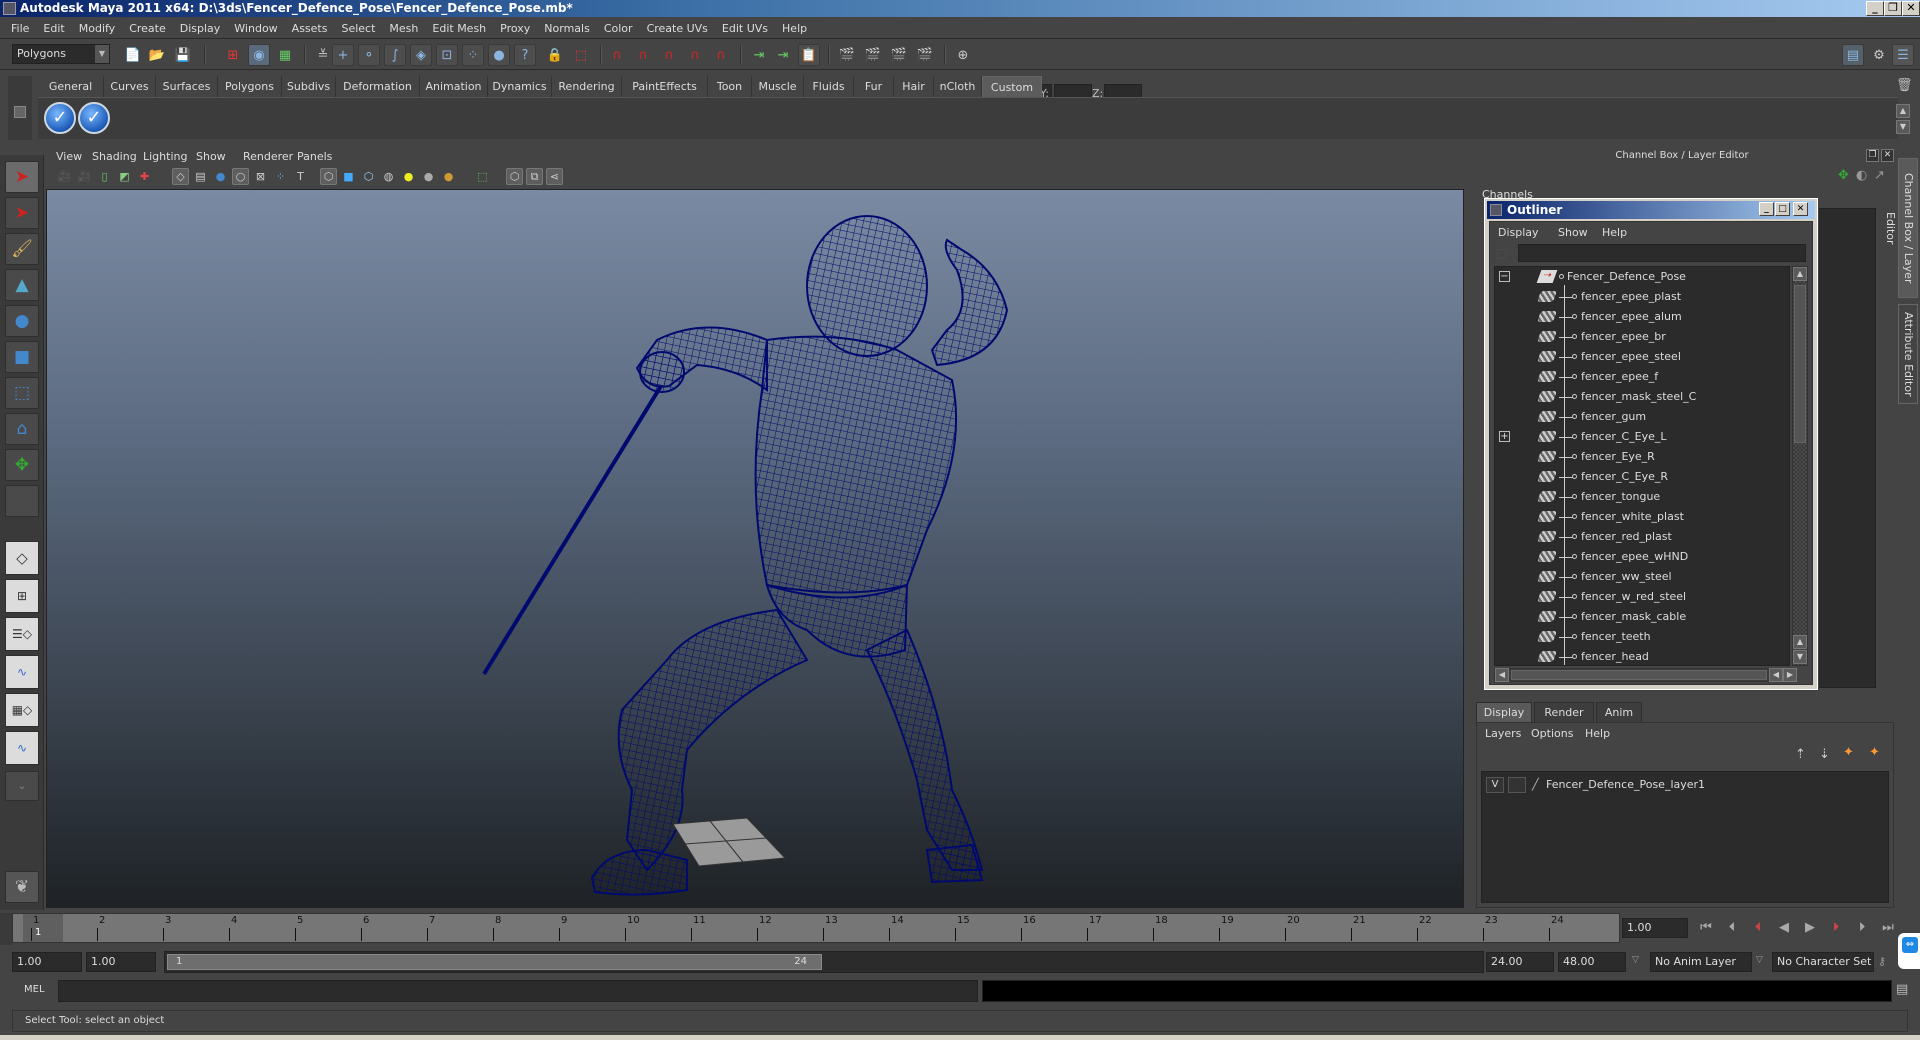  I want to click on outliner-item: fencer_Eye_R, so click(1642, 457).